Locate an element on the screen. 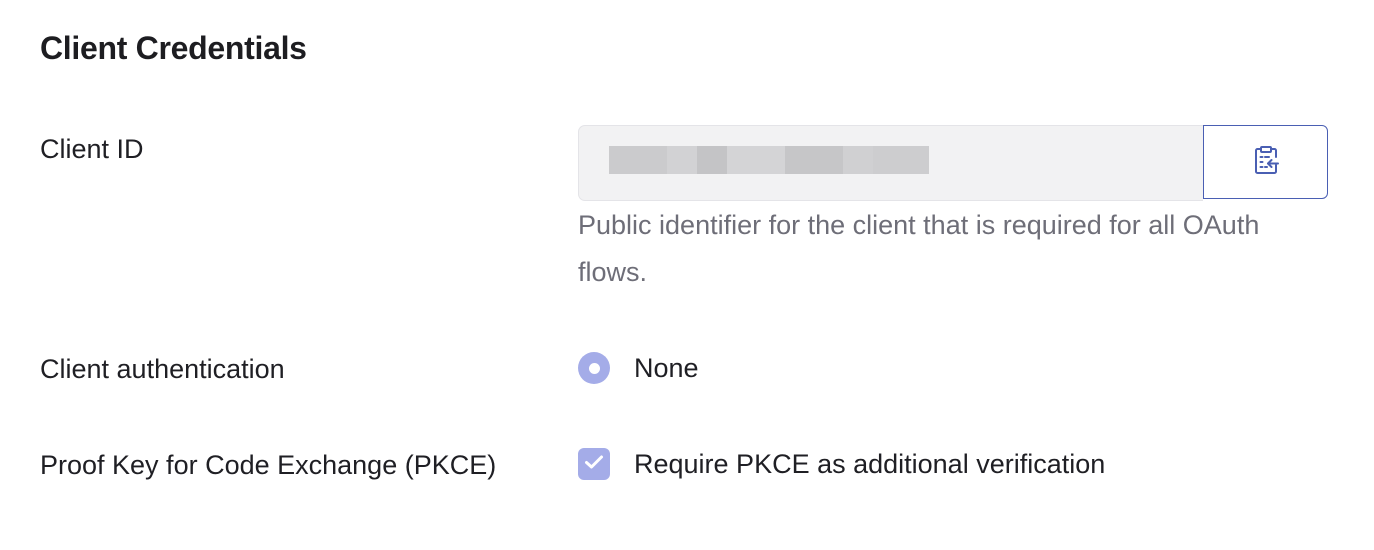 This screenshot has width=1374, height=550. client-authentication-label: Client authentication is located at coordinates (162, 369).